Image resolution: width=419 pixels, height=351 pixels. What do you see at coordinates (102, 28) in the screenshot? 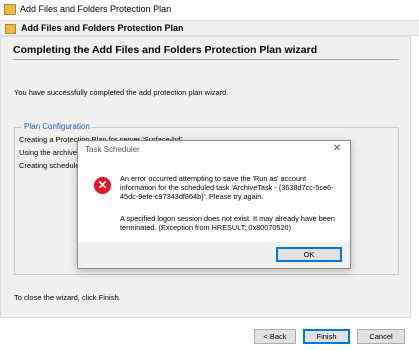
I see `header-title: Add Files and Folders Protection Plan` at bounding box center [102, 28].